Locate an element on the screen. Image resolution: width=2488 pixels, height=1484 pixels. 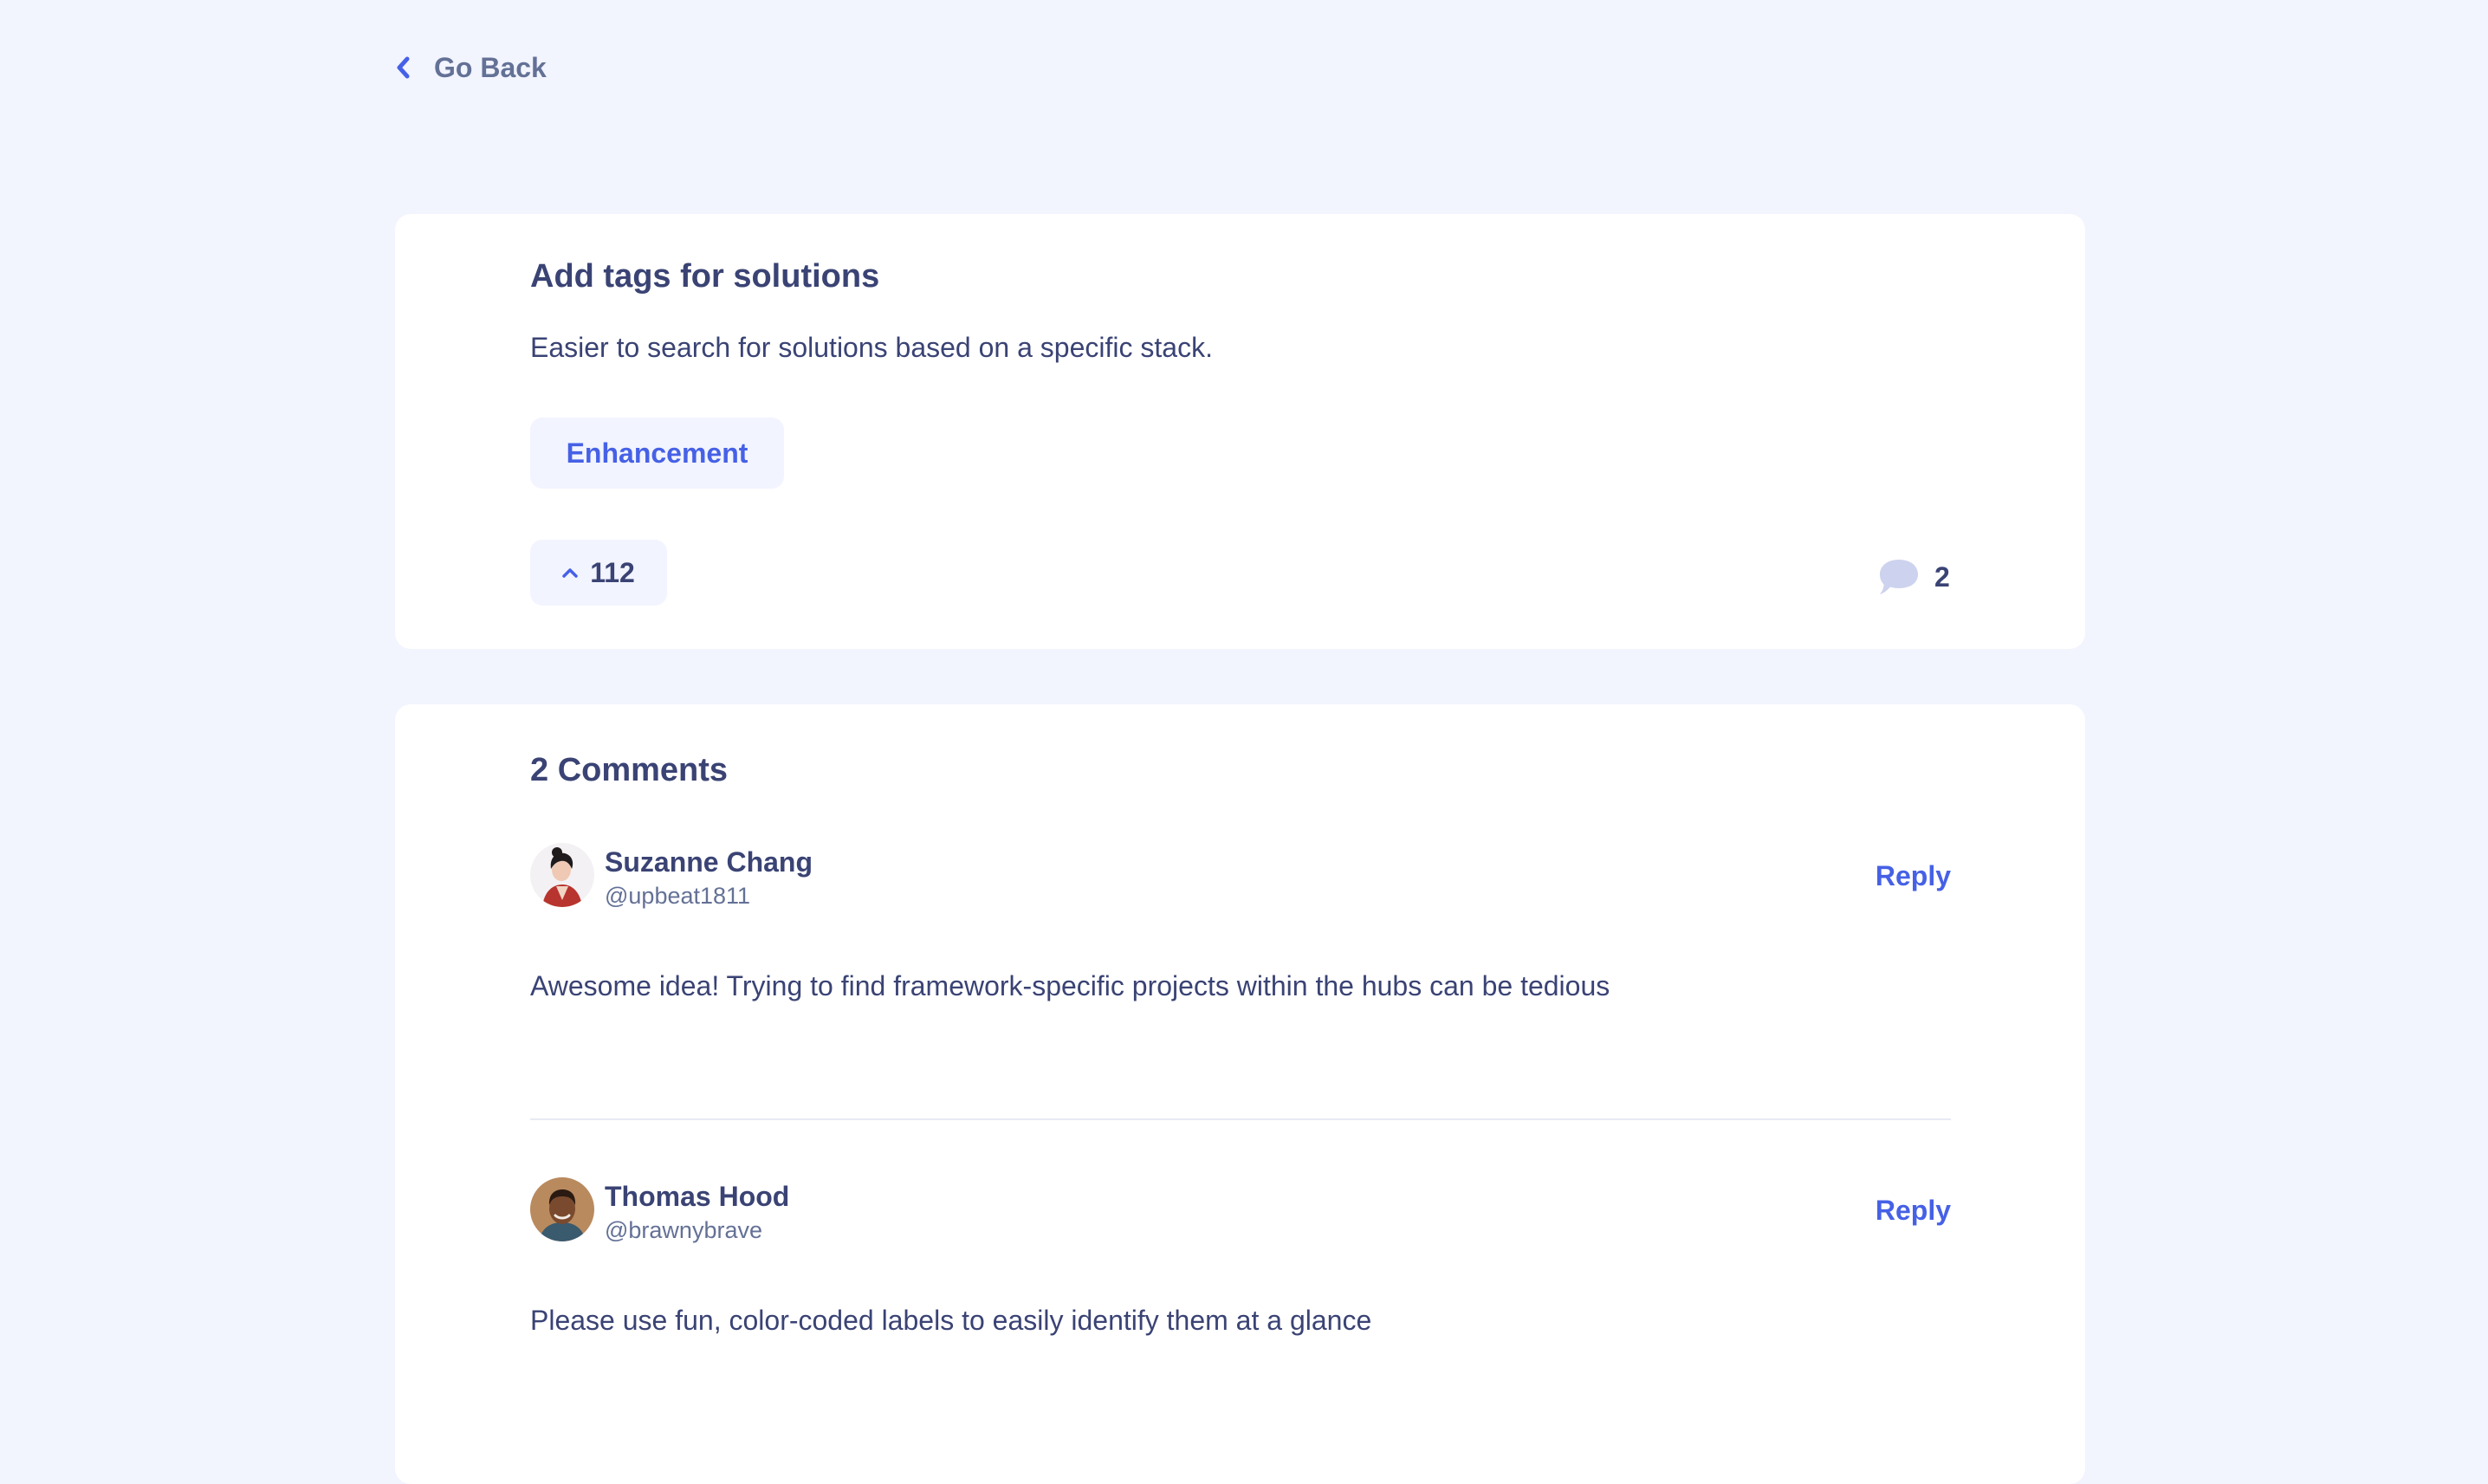
go-back-label: Go Back is located at coordinates (491, 67).